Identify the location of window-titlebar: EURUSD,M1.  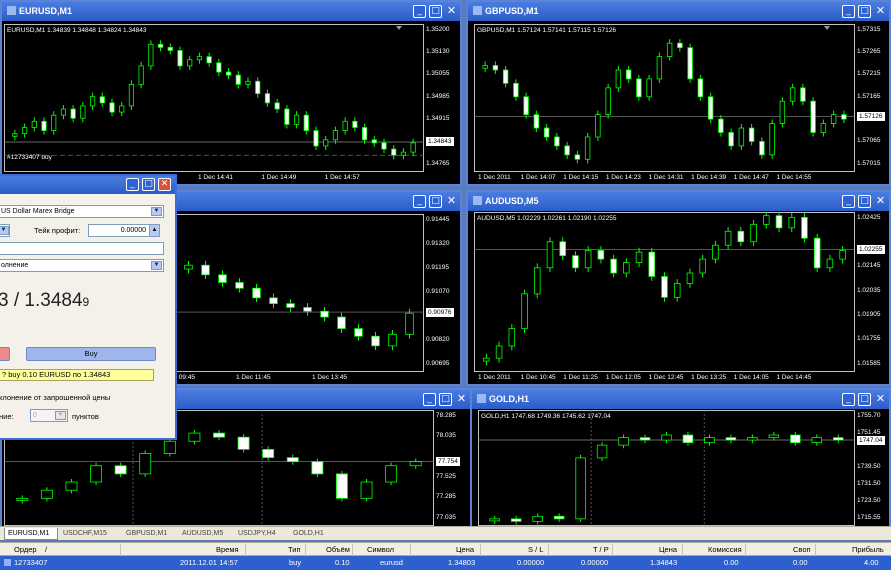
(231, 11).